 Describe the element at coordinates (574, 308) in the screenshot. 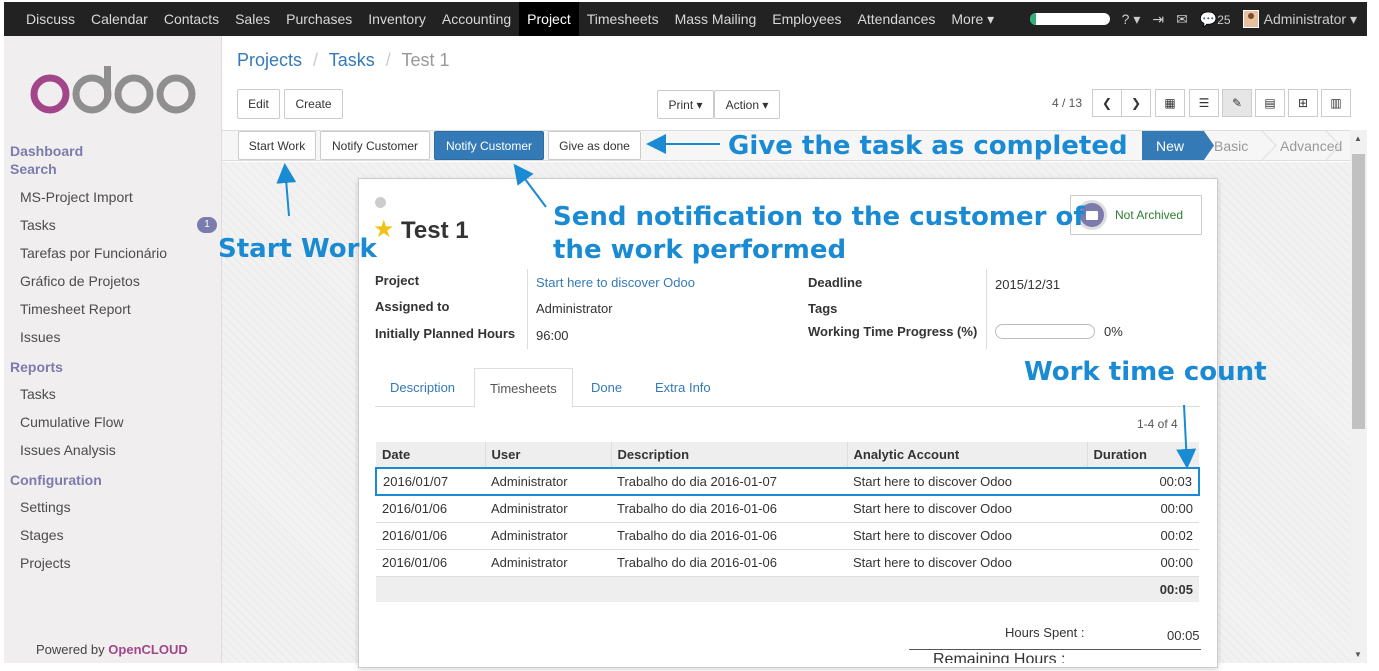

I see `assigned-field: Administrator` at that location.